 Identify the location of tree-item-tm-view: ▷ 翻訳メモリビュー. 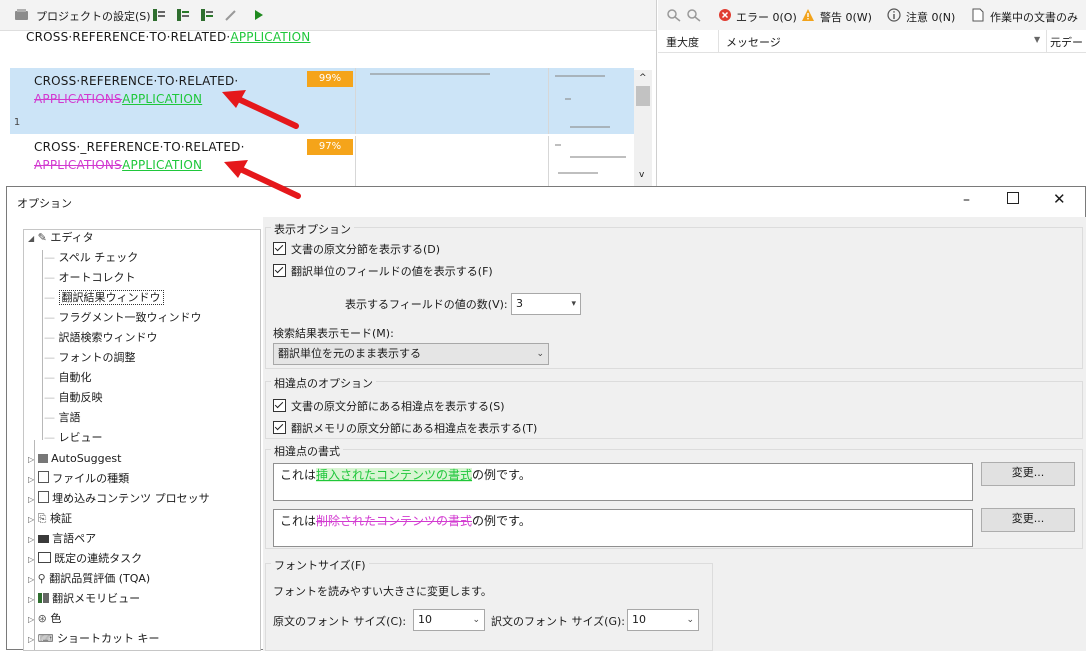
(84, 599).